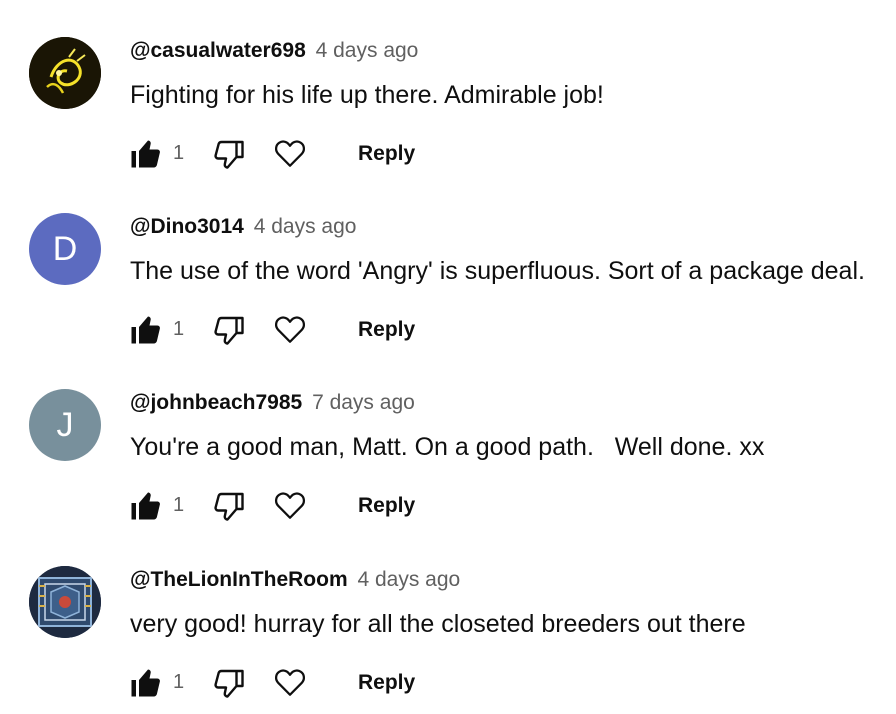 Image resolution: width=896 pixels, height=714 pixels. I want to click on comment-header: @TheLionInTheRoom 4 days ago, so click(295, 580).